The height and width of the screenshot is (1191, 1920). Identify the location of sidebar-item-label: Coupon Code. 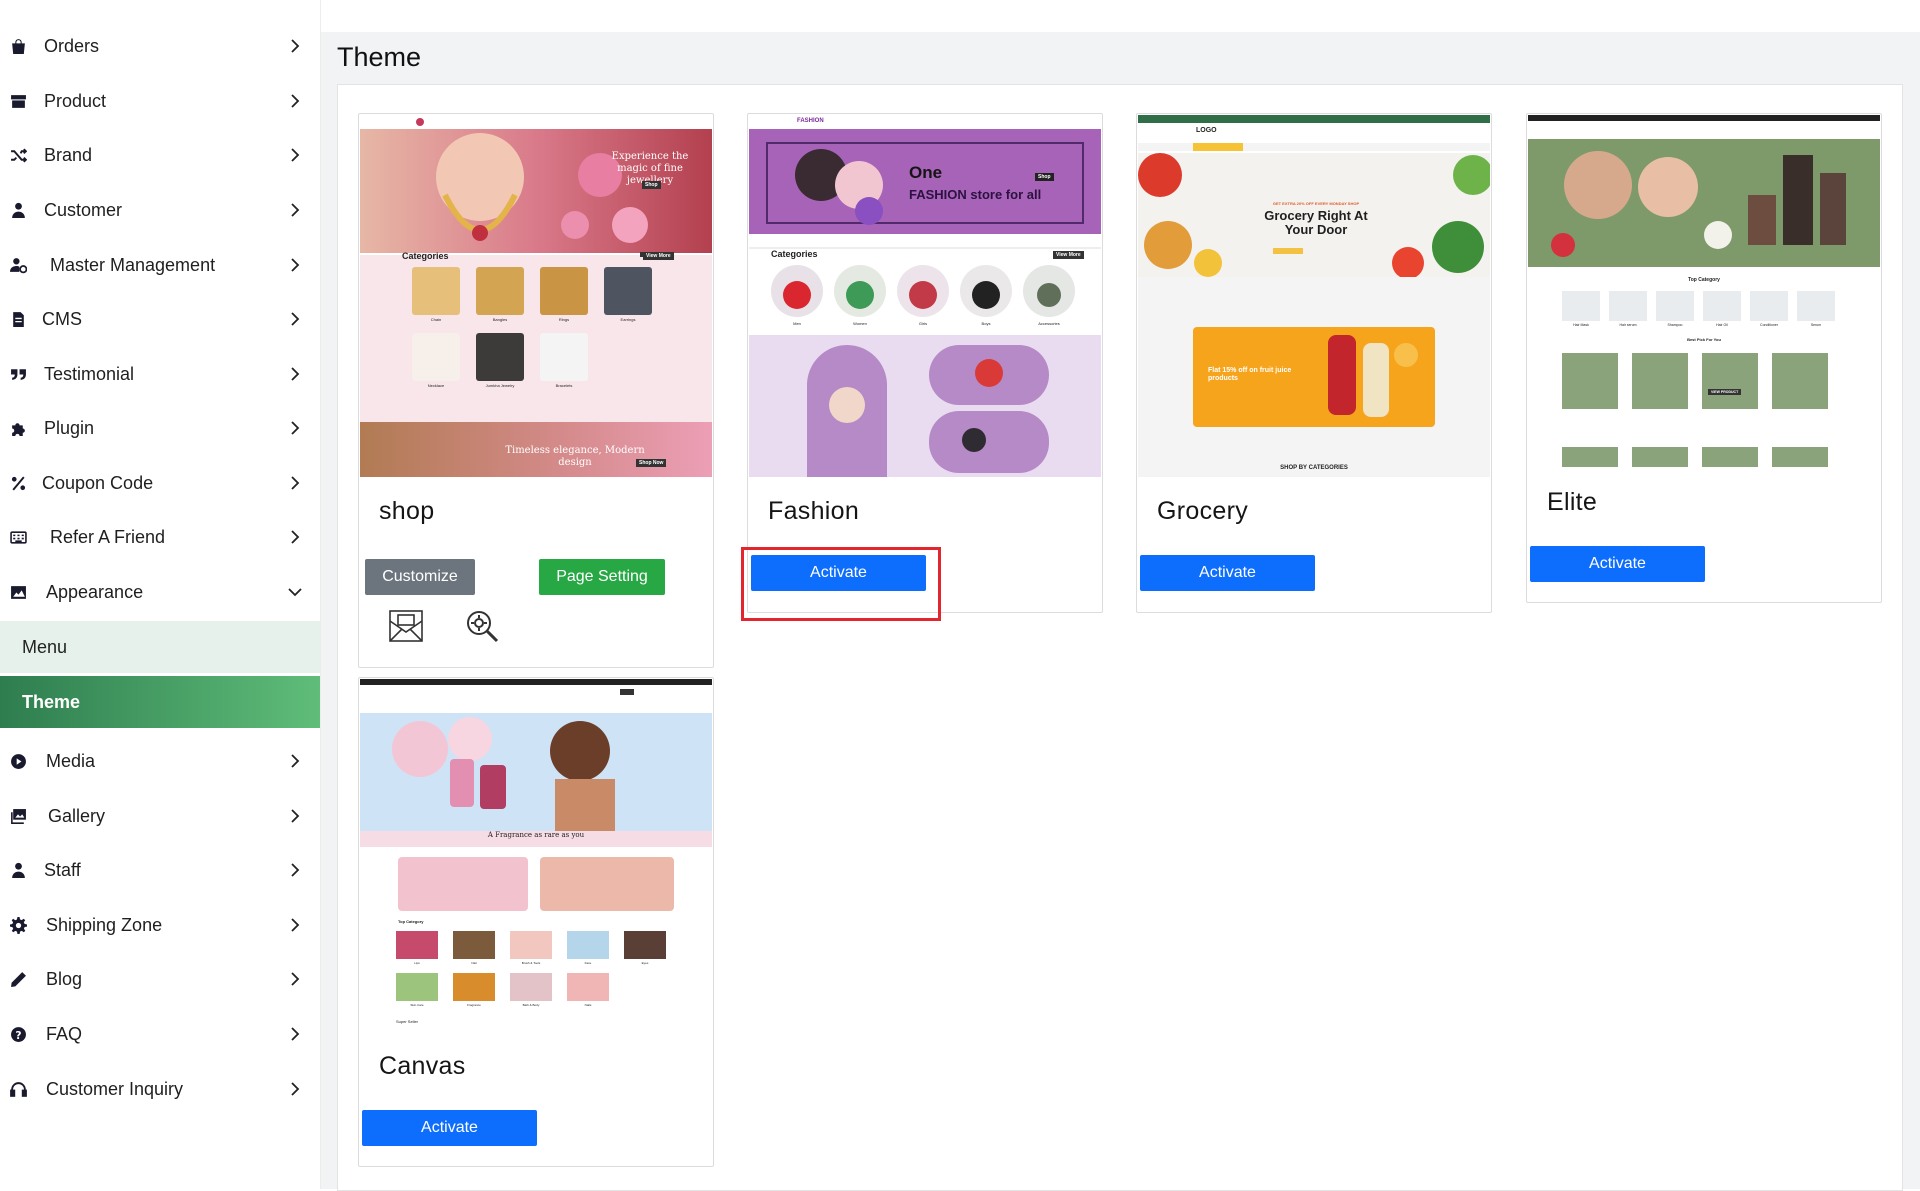
(98, 482).